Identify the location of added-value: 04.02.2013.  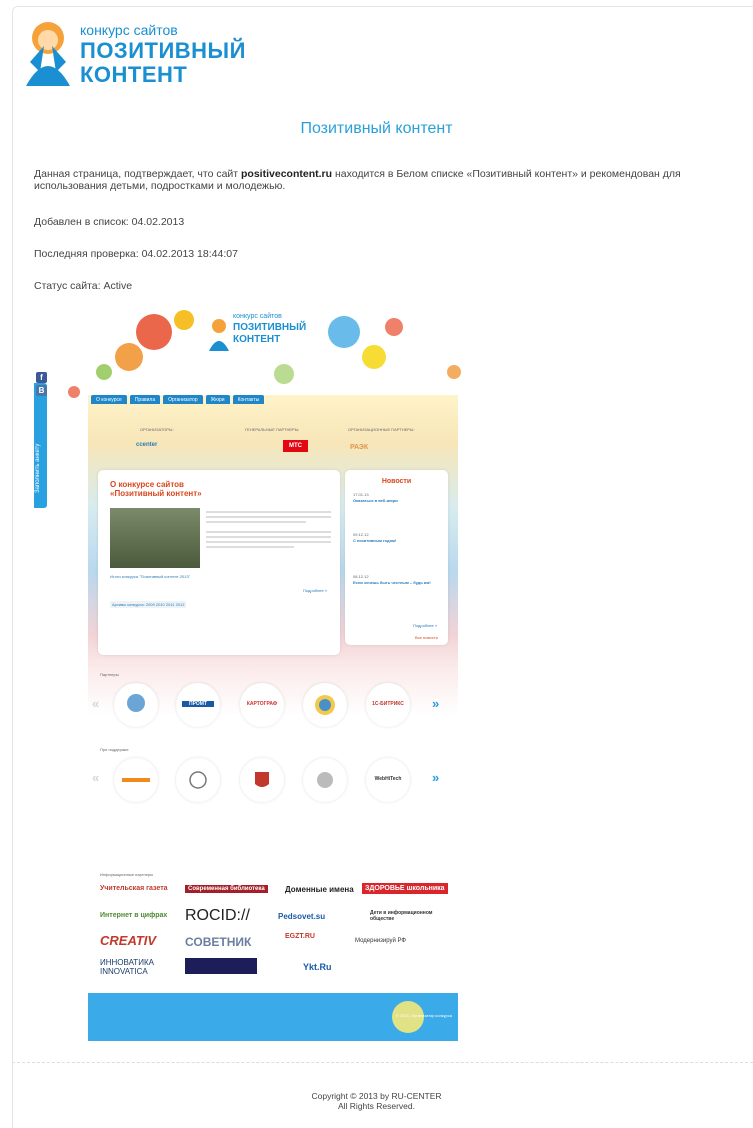
(158, 222).